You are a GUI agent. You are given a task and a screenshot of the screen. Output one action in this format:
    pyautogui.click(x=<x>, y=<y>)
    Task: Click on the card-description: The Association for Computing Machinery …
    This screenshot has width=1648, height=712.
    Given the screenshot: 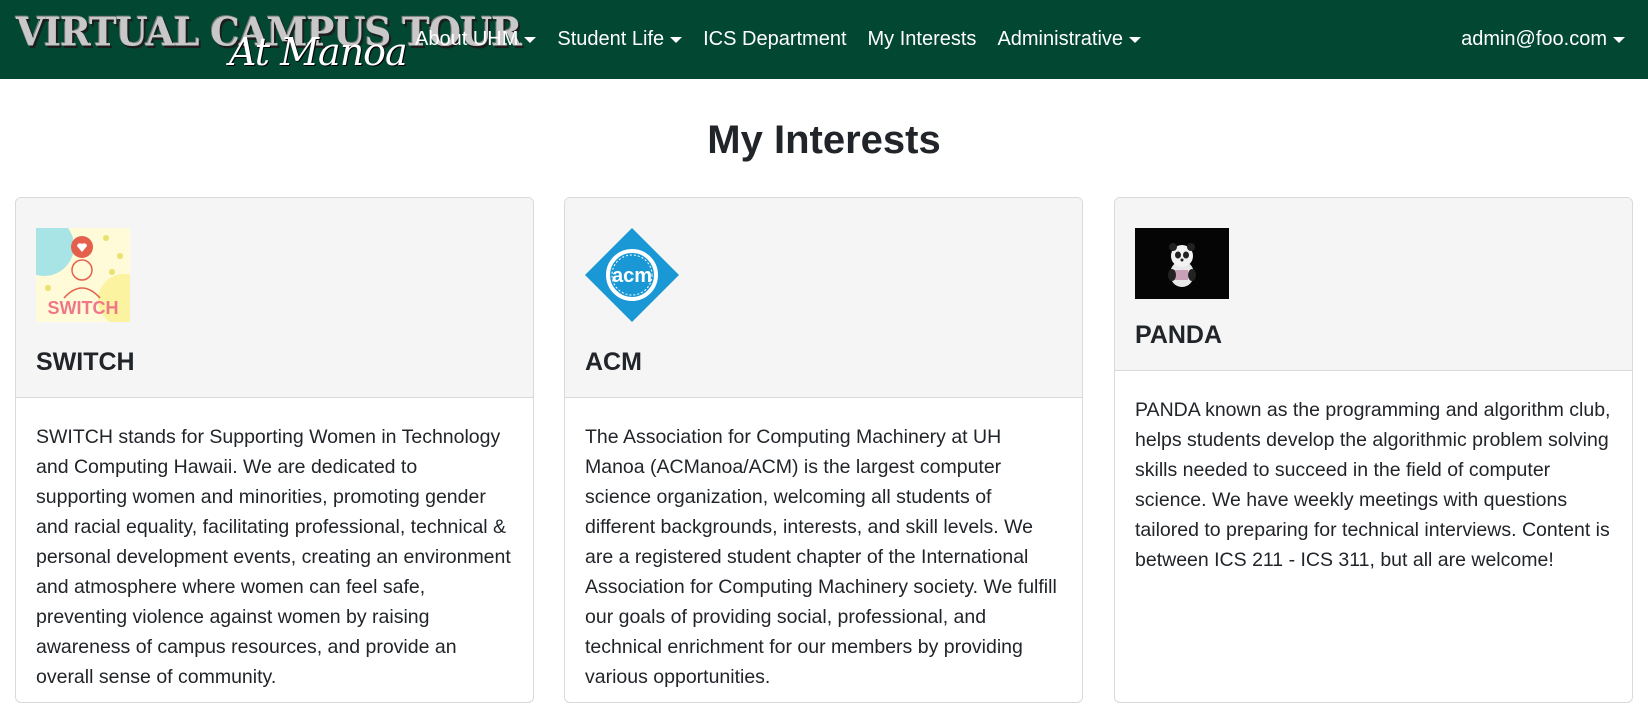 What is the action you would take?
    pyautogui.click(x=821, y=557)
    